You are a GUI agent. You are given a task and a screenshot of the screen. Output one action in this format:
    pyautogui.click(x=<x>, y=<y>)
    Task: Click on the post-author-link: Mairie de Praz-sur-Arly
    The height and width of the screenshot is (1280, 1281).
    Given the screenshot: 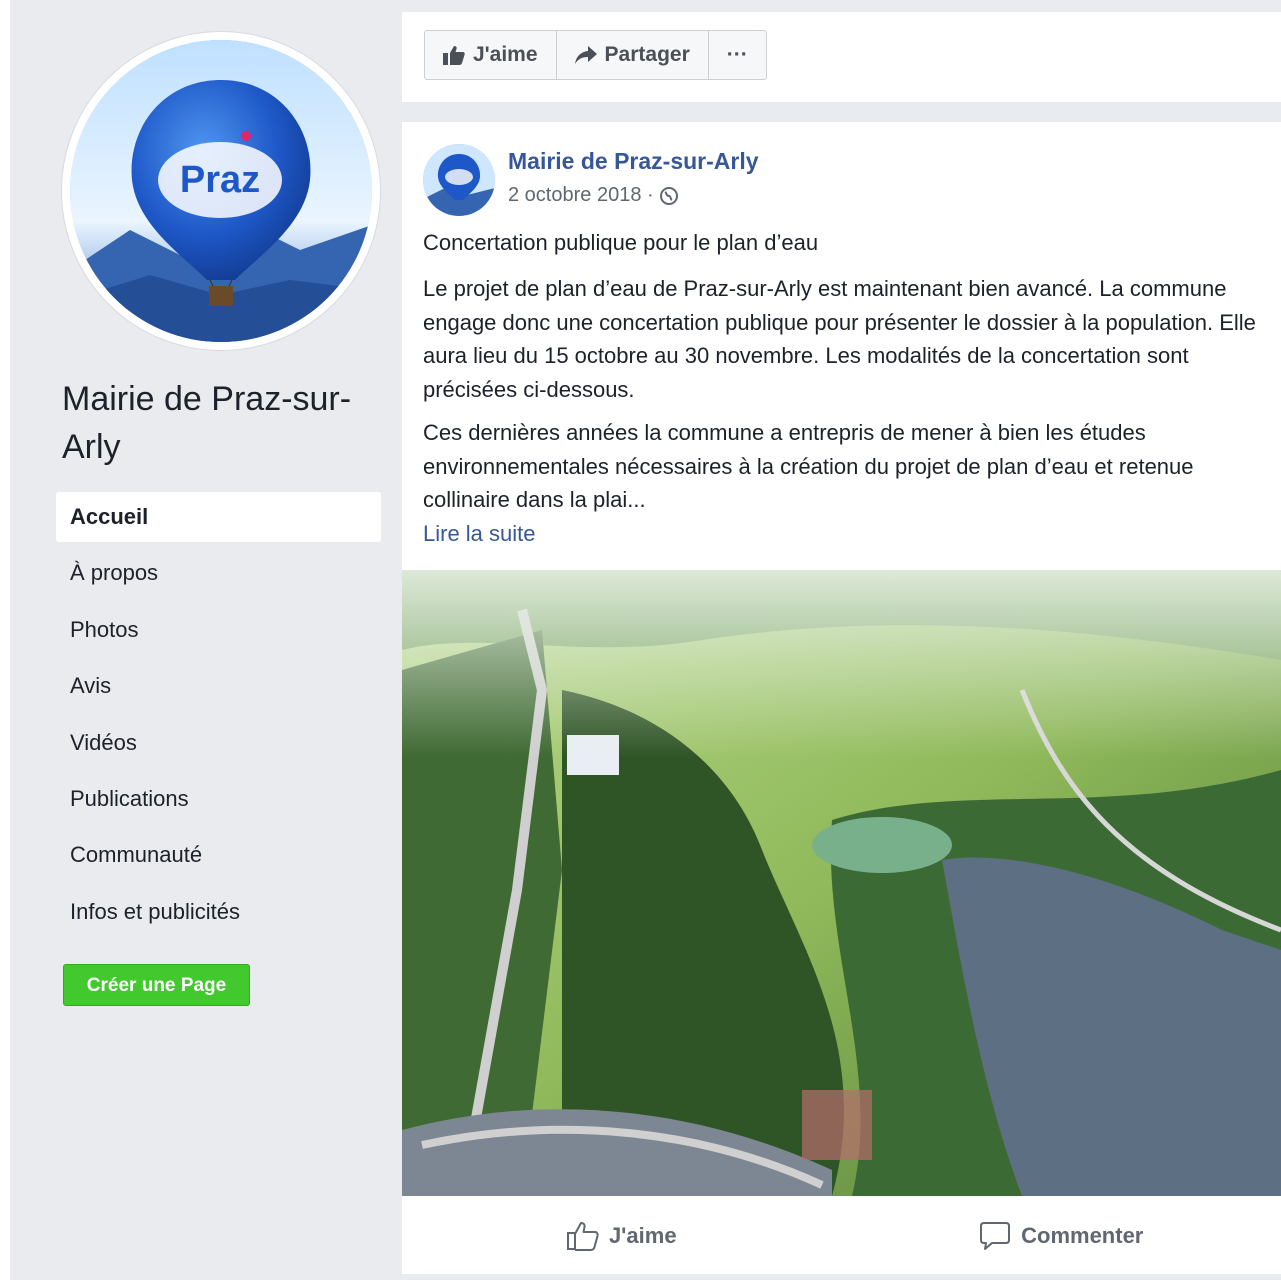 What is the action you would take?
    pyautogui.click(x=633, y=161)
    